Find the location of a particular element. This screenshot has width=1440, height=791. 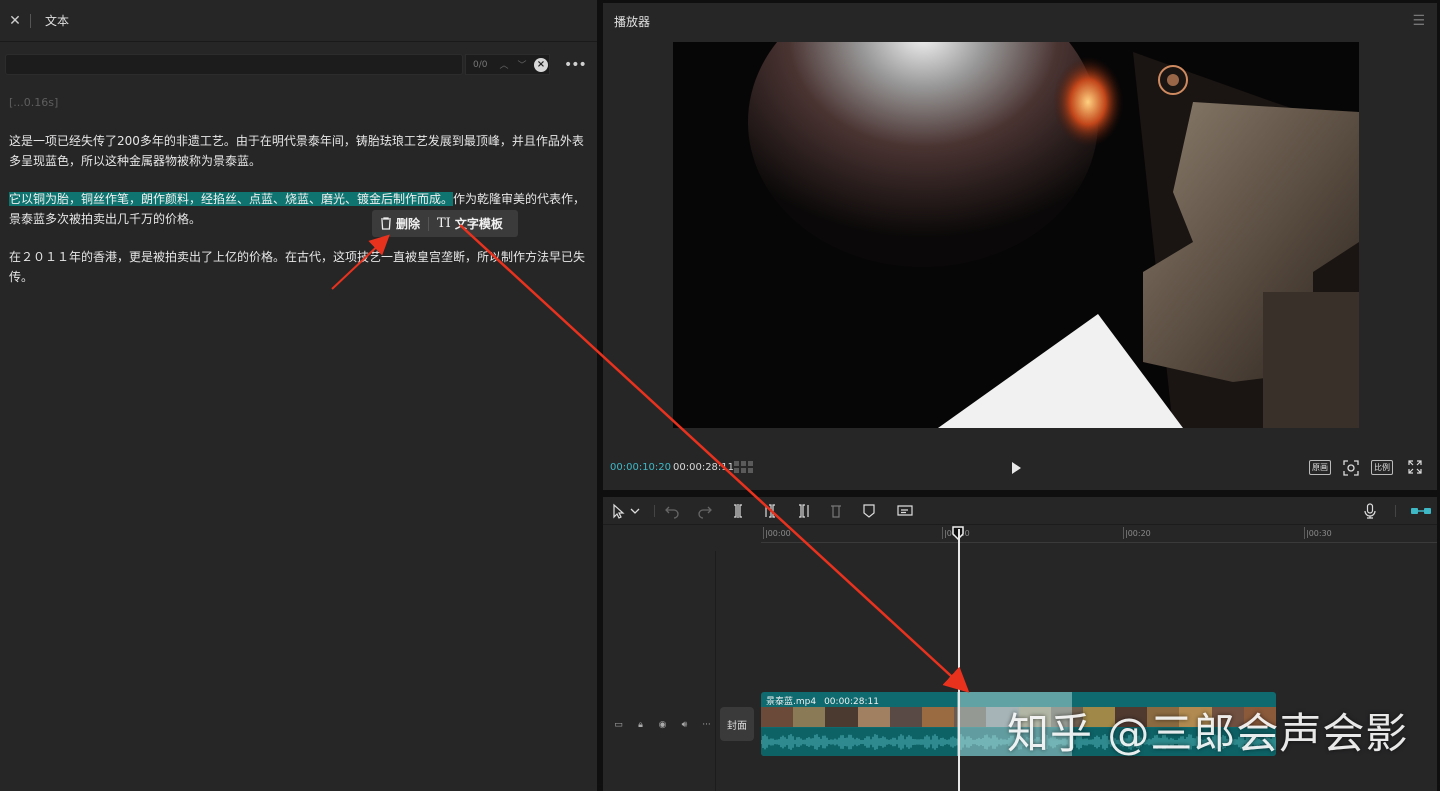

eye-icon: ◉ is located at coordinates (662, 725).